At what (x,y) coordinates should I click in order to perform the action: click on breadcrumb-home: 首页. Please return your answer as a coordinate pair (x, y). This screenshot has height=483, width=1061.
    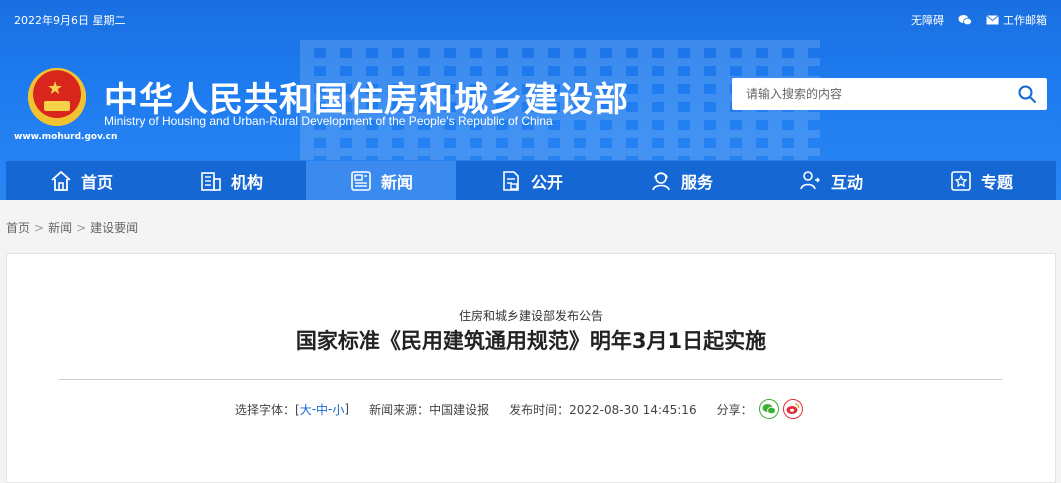
    Looking at the image, I should click on (18, 228).